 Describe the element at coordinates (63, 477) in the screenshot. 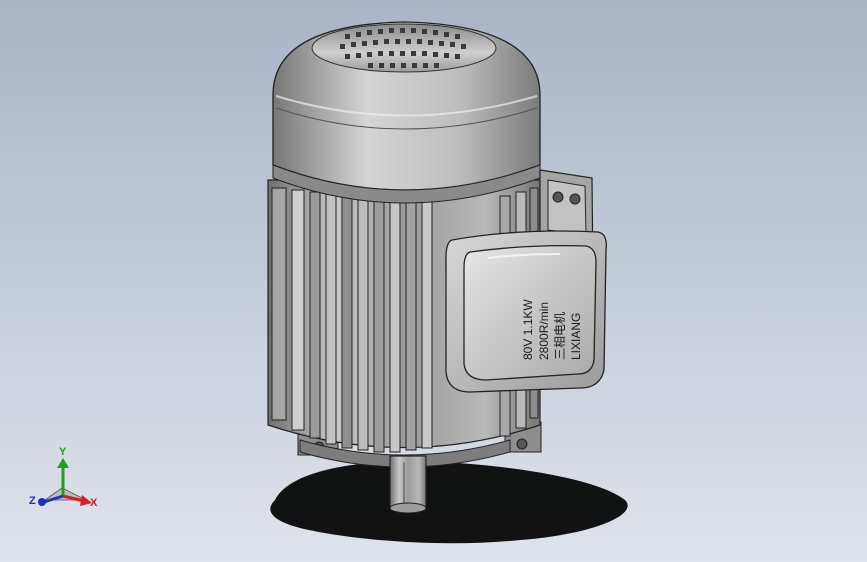

I see `reference-triad: Y X Z` at that location.